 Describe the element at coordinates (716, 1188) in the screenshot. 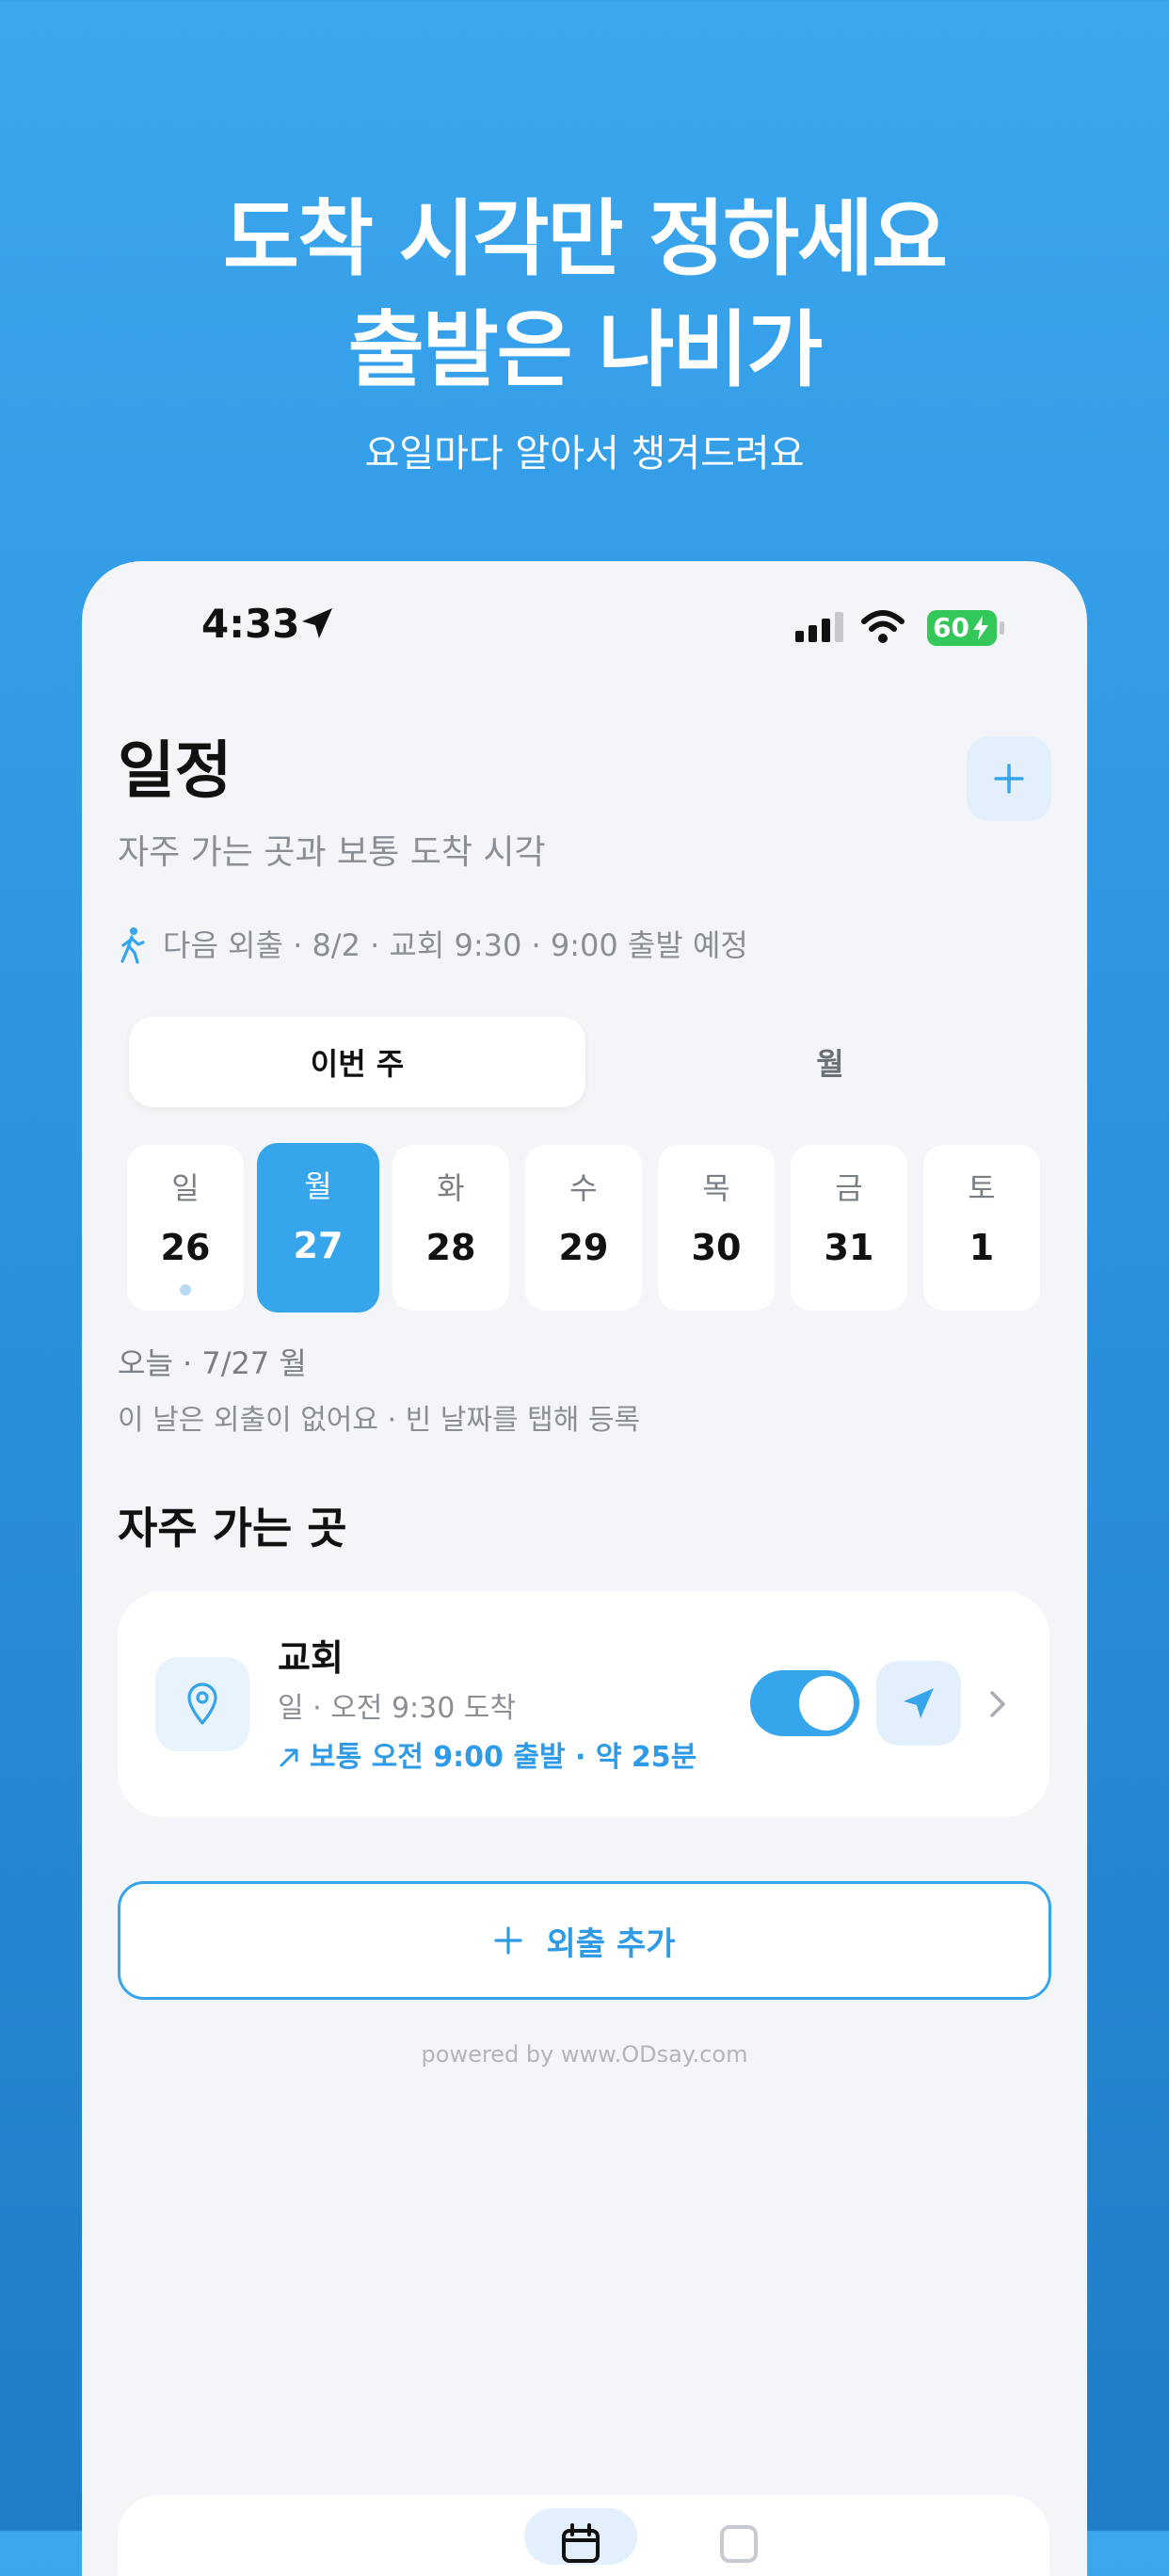

I see `day-name: 목` at that location.